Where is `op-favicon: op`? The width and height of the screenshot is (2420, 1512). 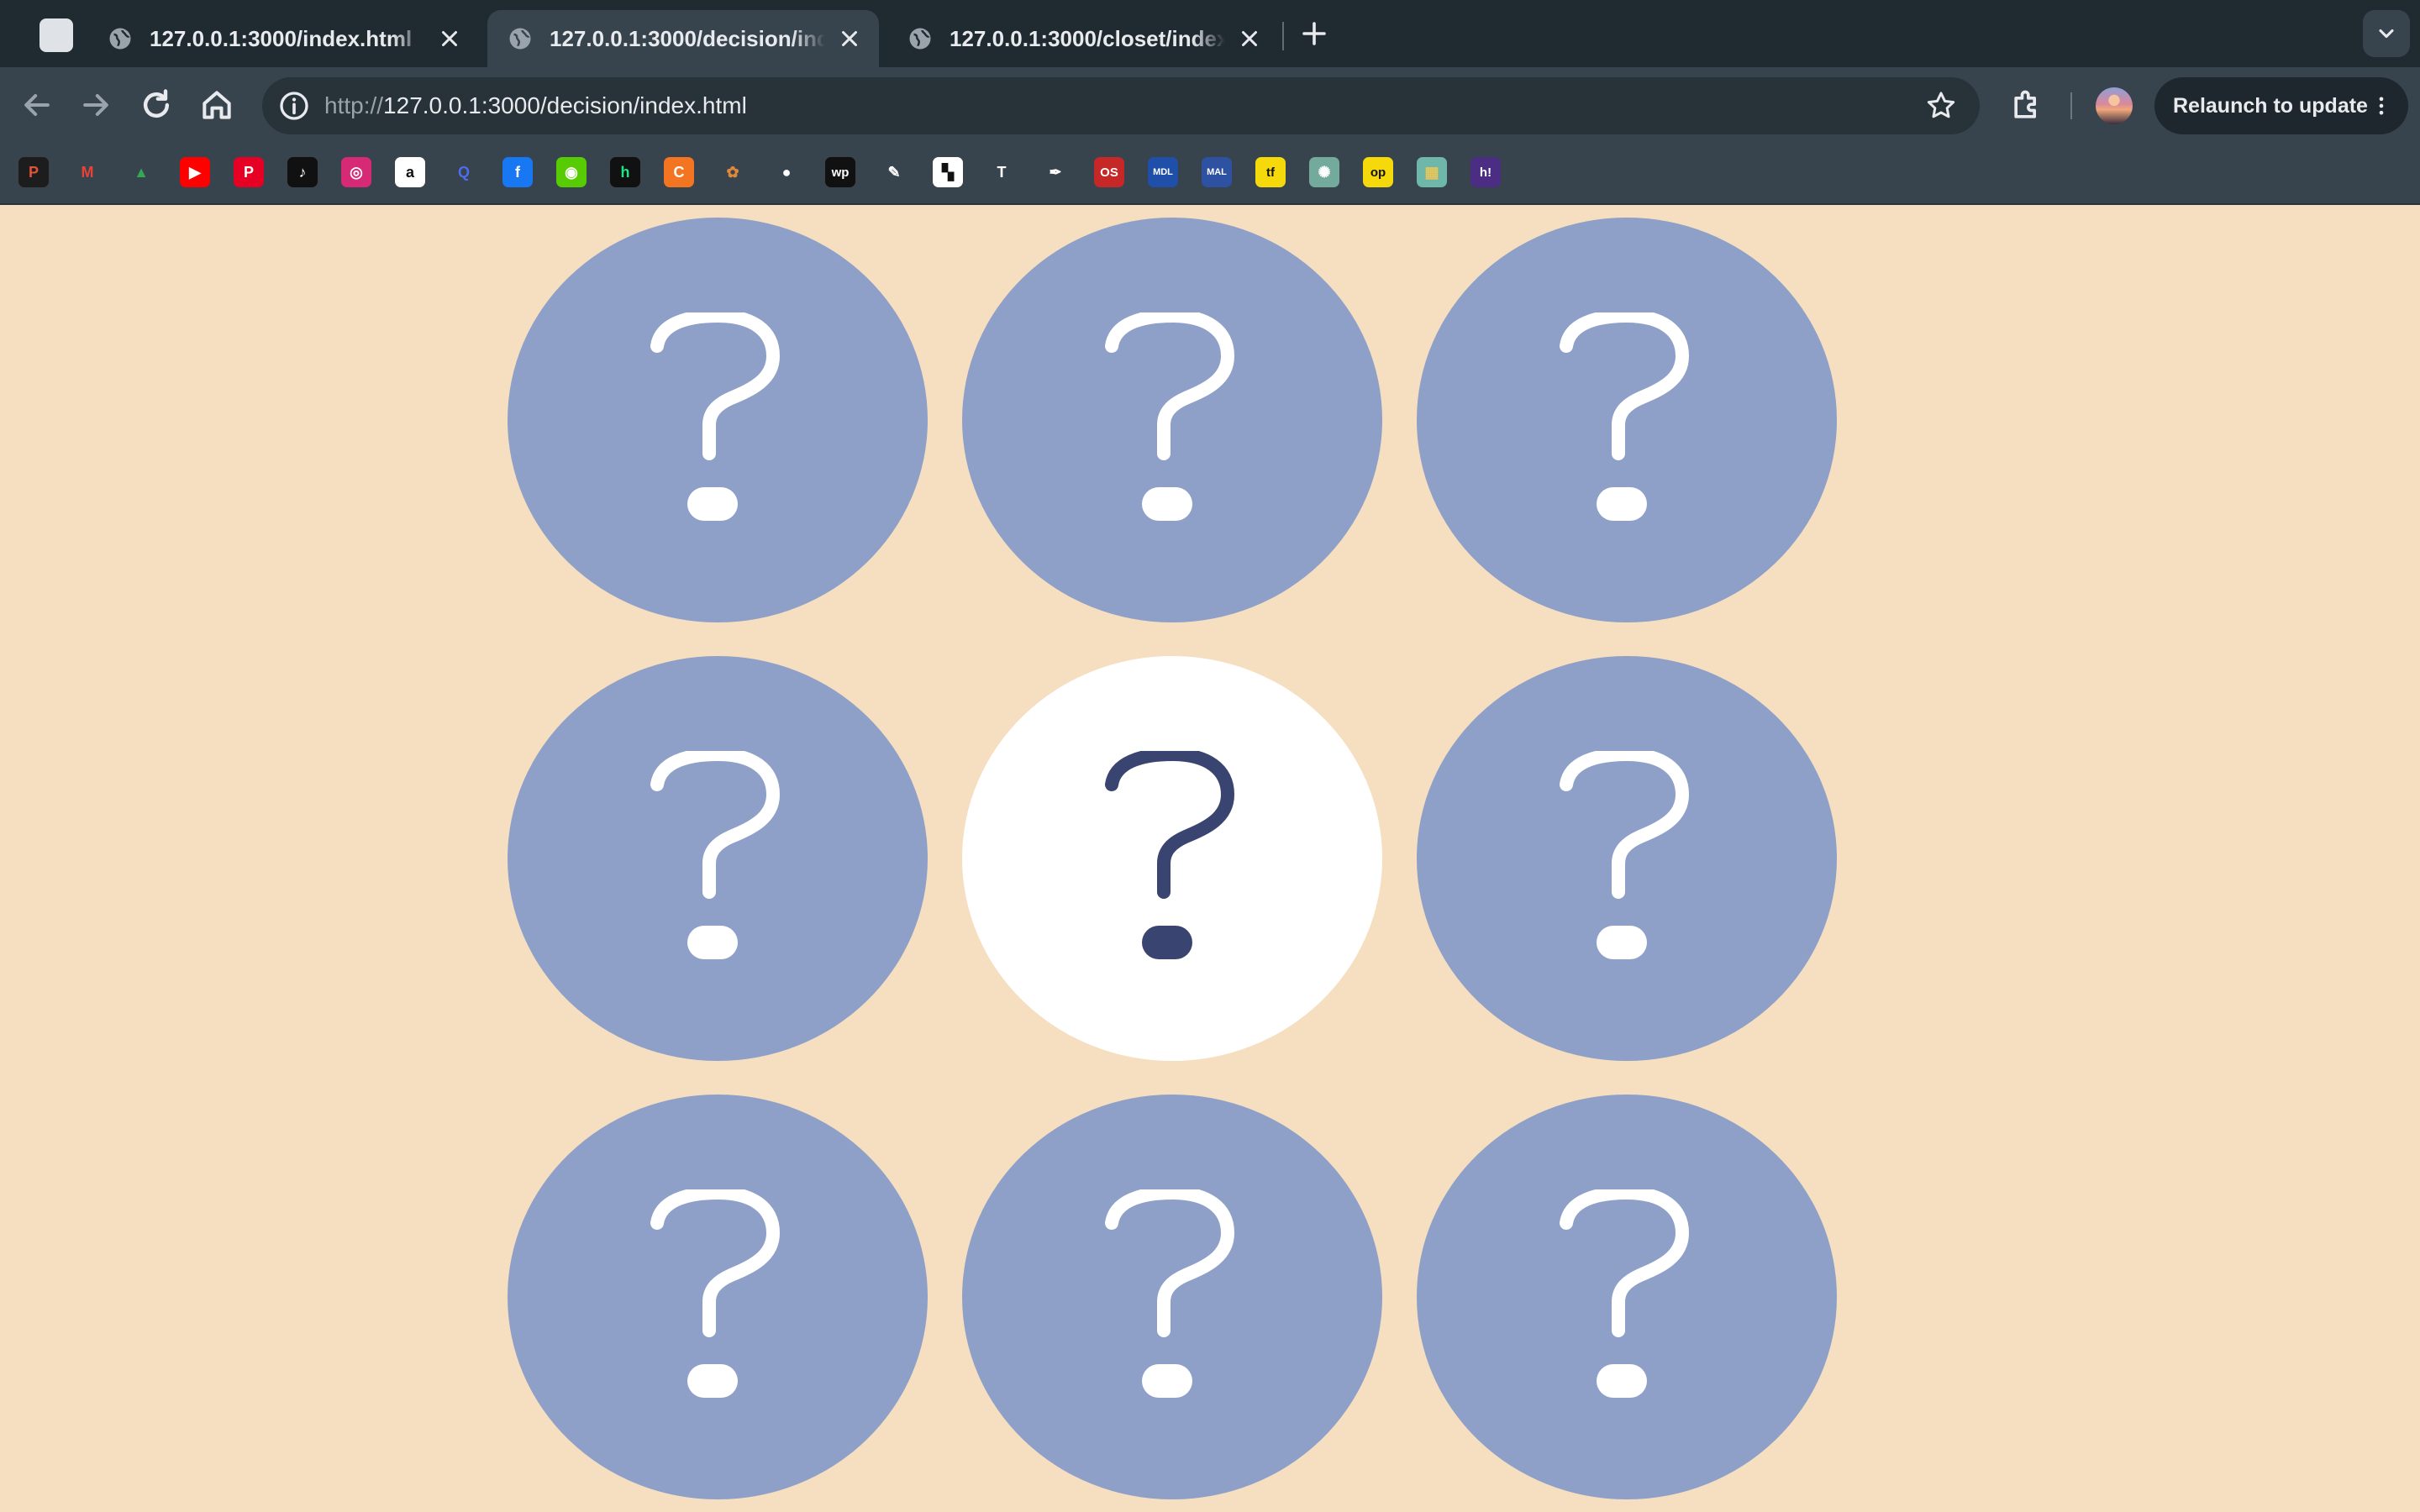 op-favicon: op is located at coordinates (1378, 172).